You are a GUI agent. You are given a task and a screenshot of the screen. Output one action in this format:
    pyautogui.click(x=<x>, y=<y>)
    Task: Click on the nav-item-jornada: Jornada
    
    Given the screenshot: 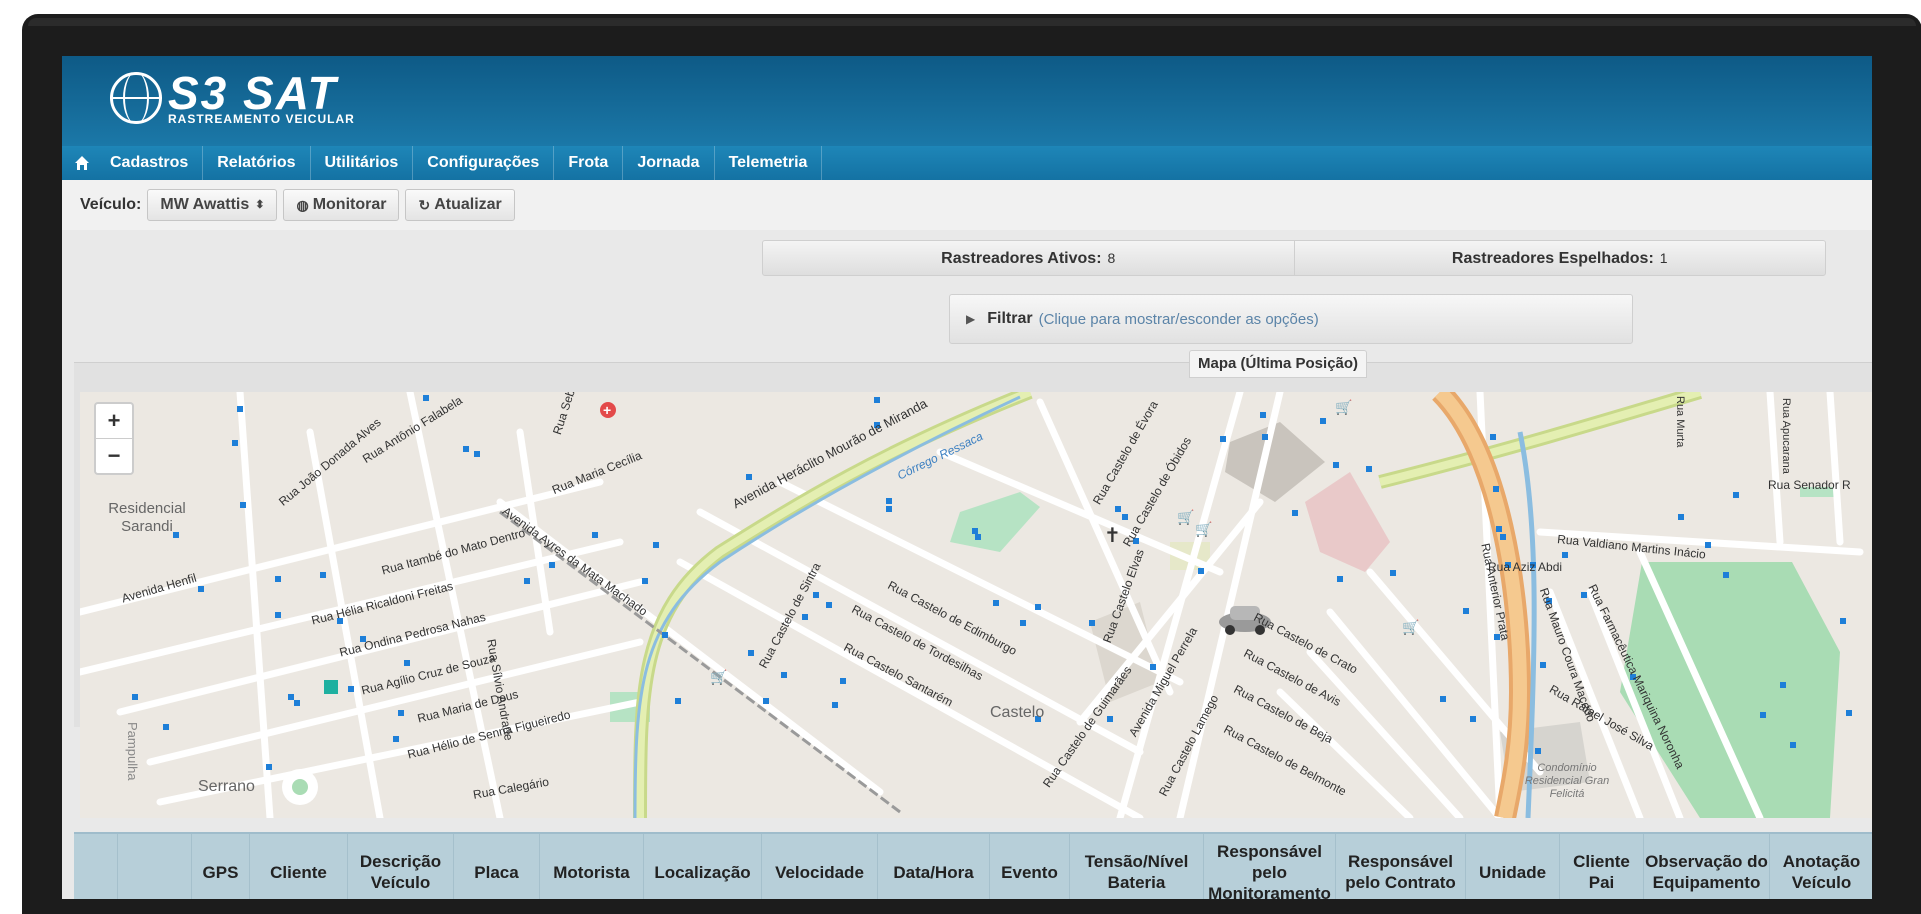 What is the action you would take?
    pyautogui.click(x=669, y=163)
    